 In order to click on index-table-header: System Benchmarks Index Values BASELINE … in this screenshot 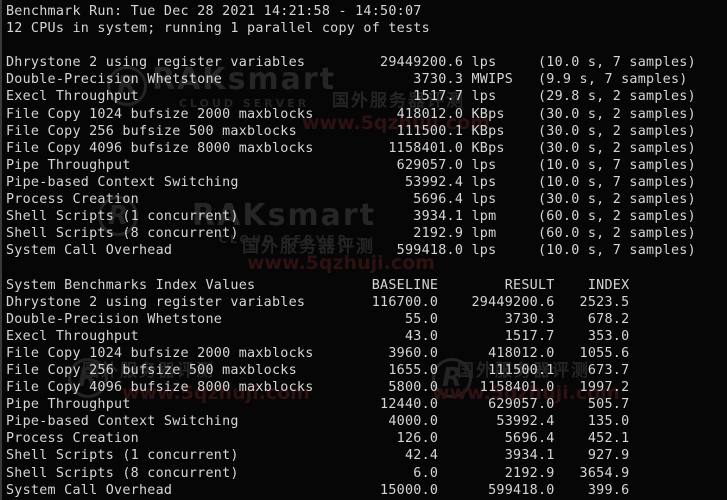, I will do `click(318, 285)`.